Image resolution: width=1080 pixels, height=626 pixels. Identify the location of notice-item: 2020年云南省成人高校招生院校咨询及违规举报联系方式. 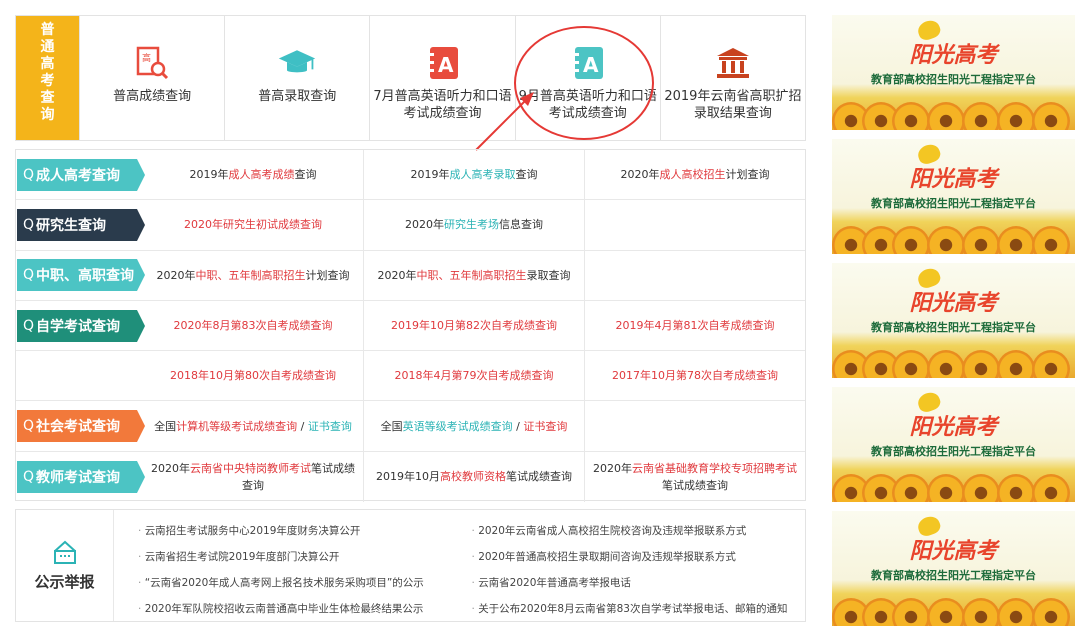
(639, 533).